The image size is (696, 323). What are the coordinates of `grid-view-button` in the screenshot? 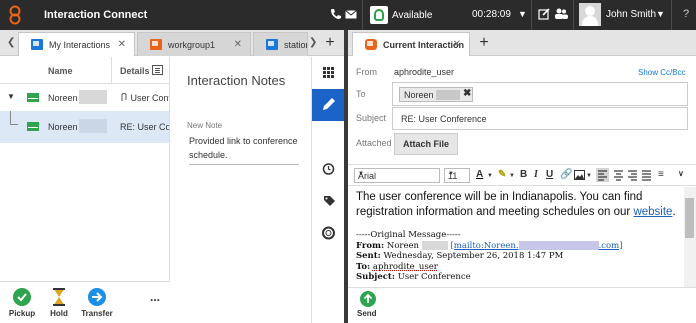 It's located at (328, 73).